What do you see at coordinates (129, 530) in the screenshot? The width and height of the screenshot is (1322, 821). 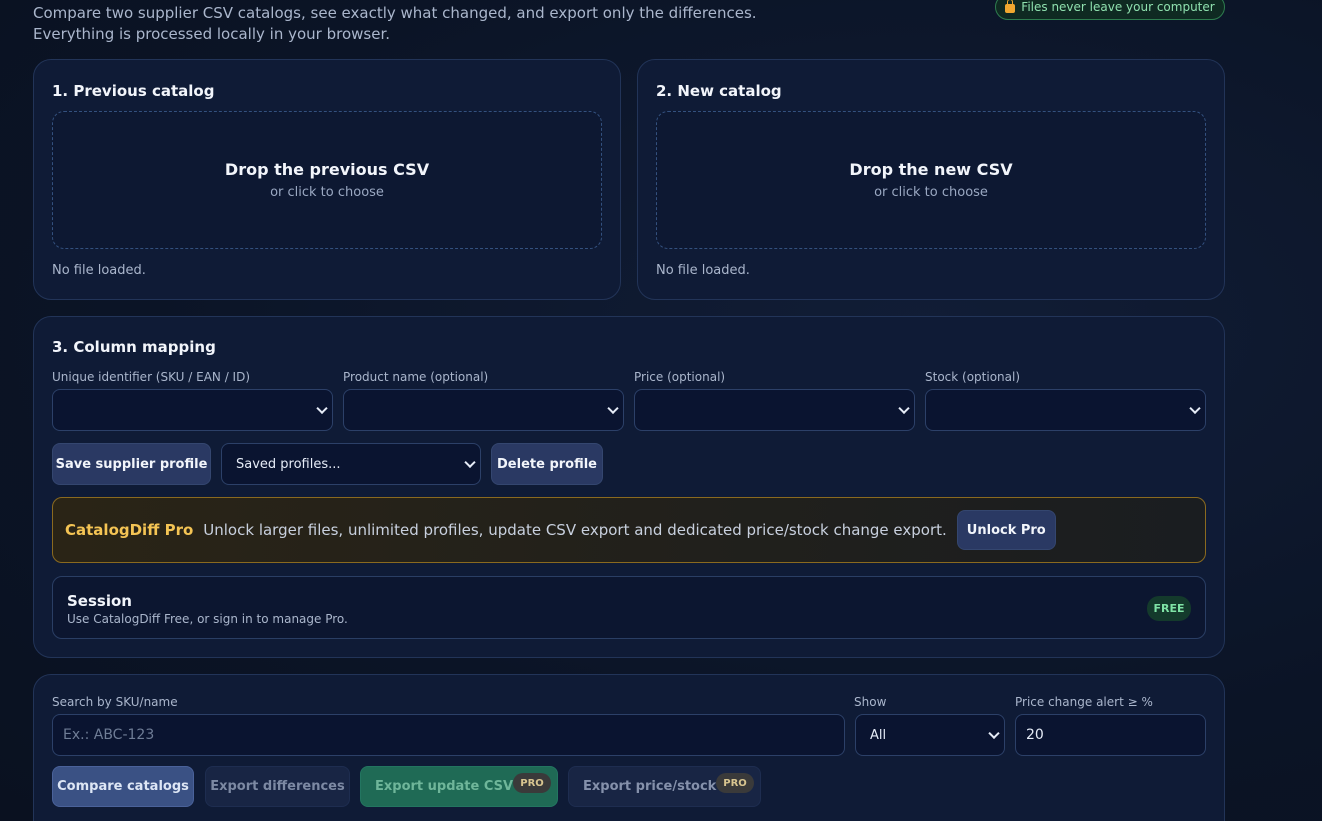 I see `pro-brand: CatalogDiff Pro` at bounding box center [129, 530].